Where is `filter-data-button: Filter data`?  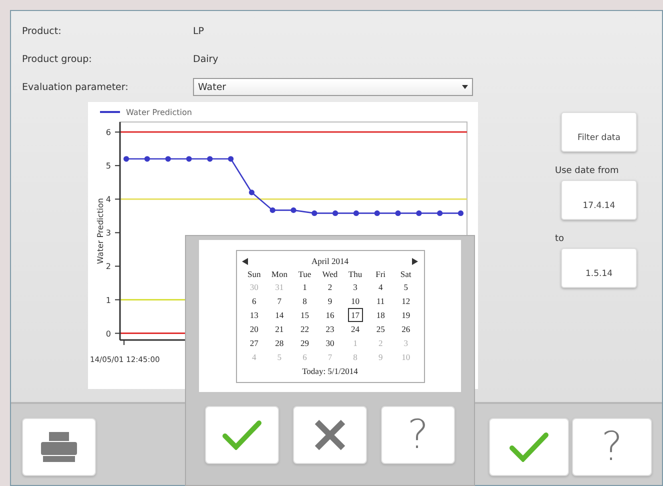
filter-data-button: Filter data is located at coordinates (599, 132).